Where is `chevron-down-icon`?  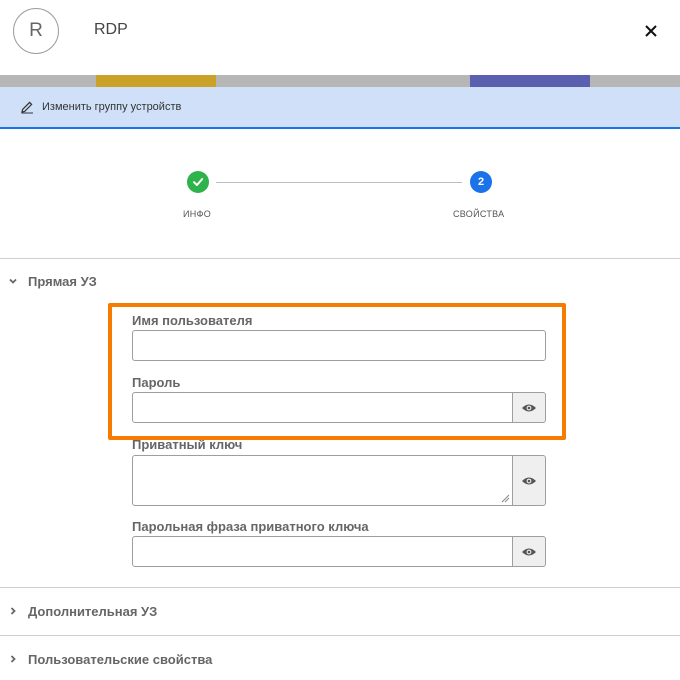 chevron-down-icon is located at coordinates (13, 281).